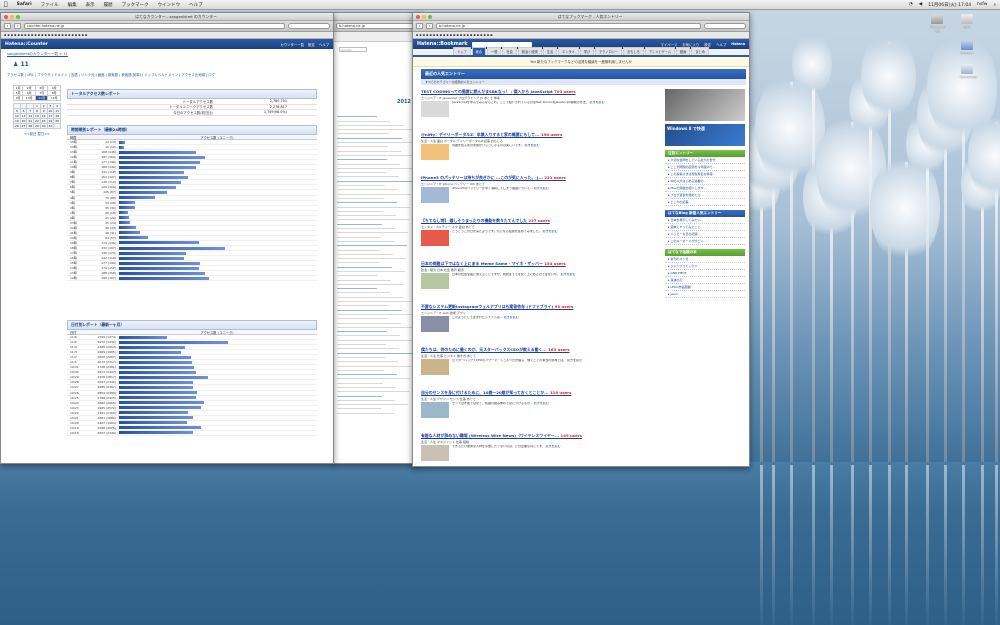 This screenshot has height=625, width=1000. What do you see at coordinates (581, 17) in the screenshot?
I see `bookmark-titlebar: はてなブックマーク - 人気エントリー` at bounding box center [581, 17].